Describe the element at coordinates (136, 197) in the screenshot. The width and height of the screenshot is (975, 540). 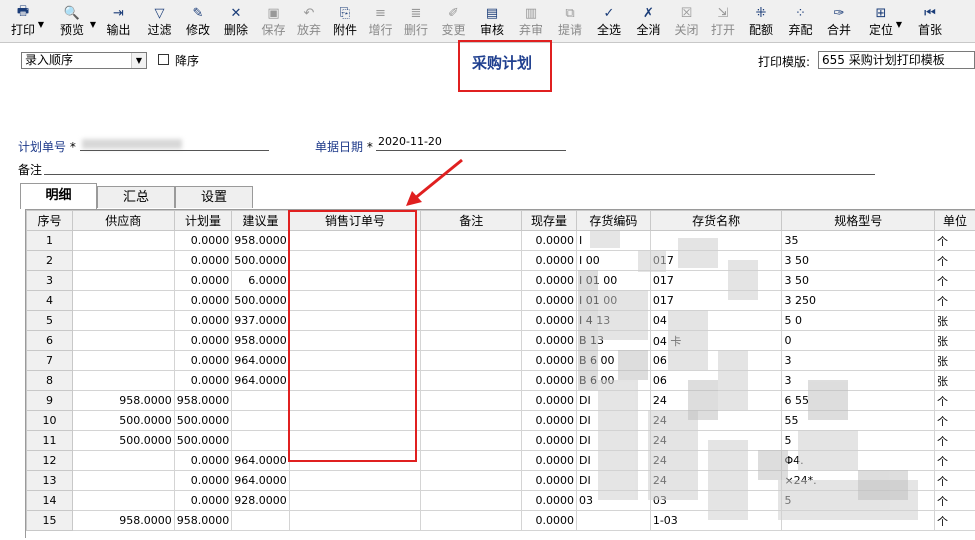
I see `tab-summary: 汇总` at that location.